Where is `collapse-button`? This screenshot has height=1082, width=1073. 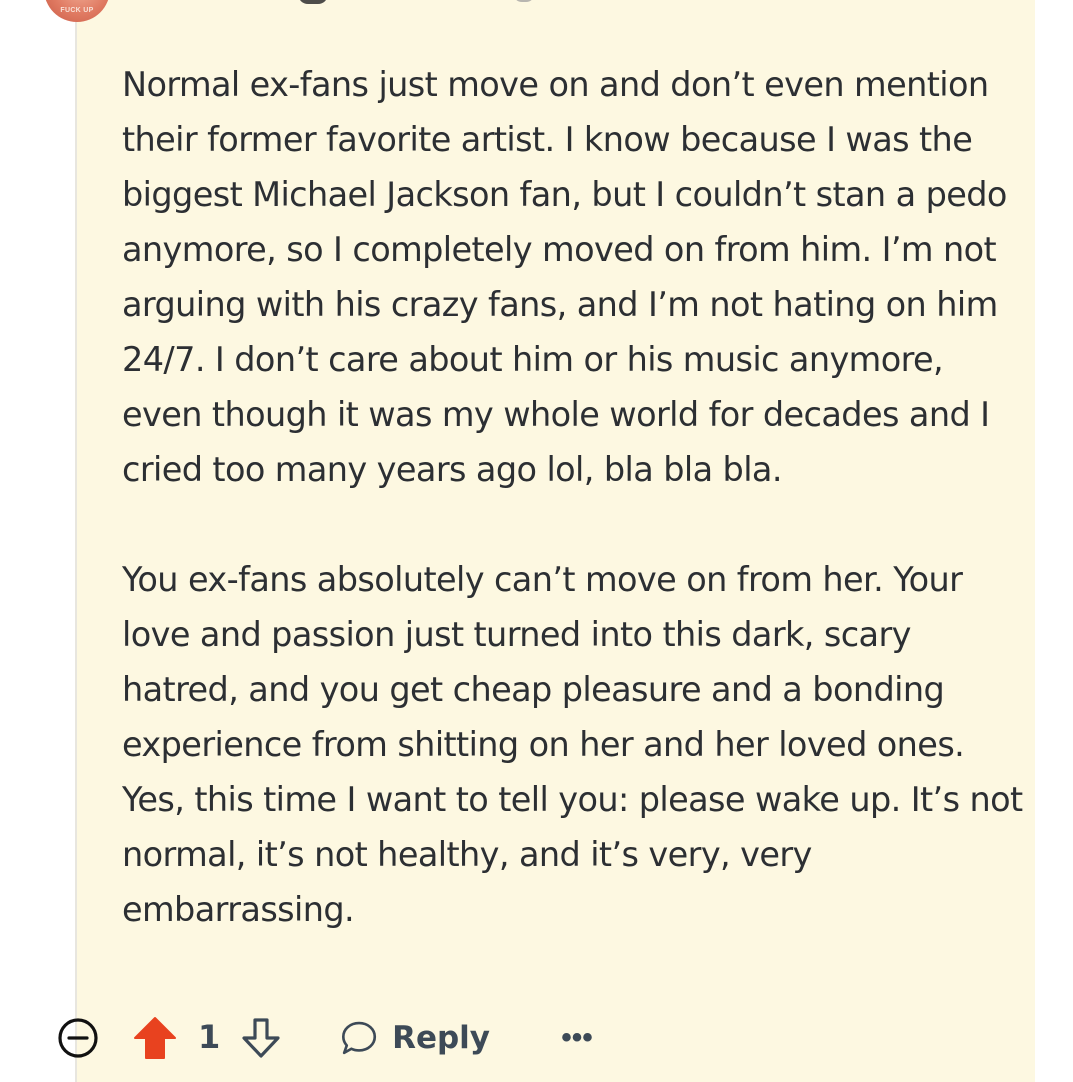
collapse-button is located at coordinates (78, 1038).